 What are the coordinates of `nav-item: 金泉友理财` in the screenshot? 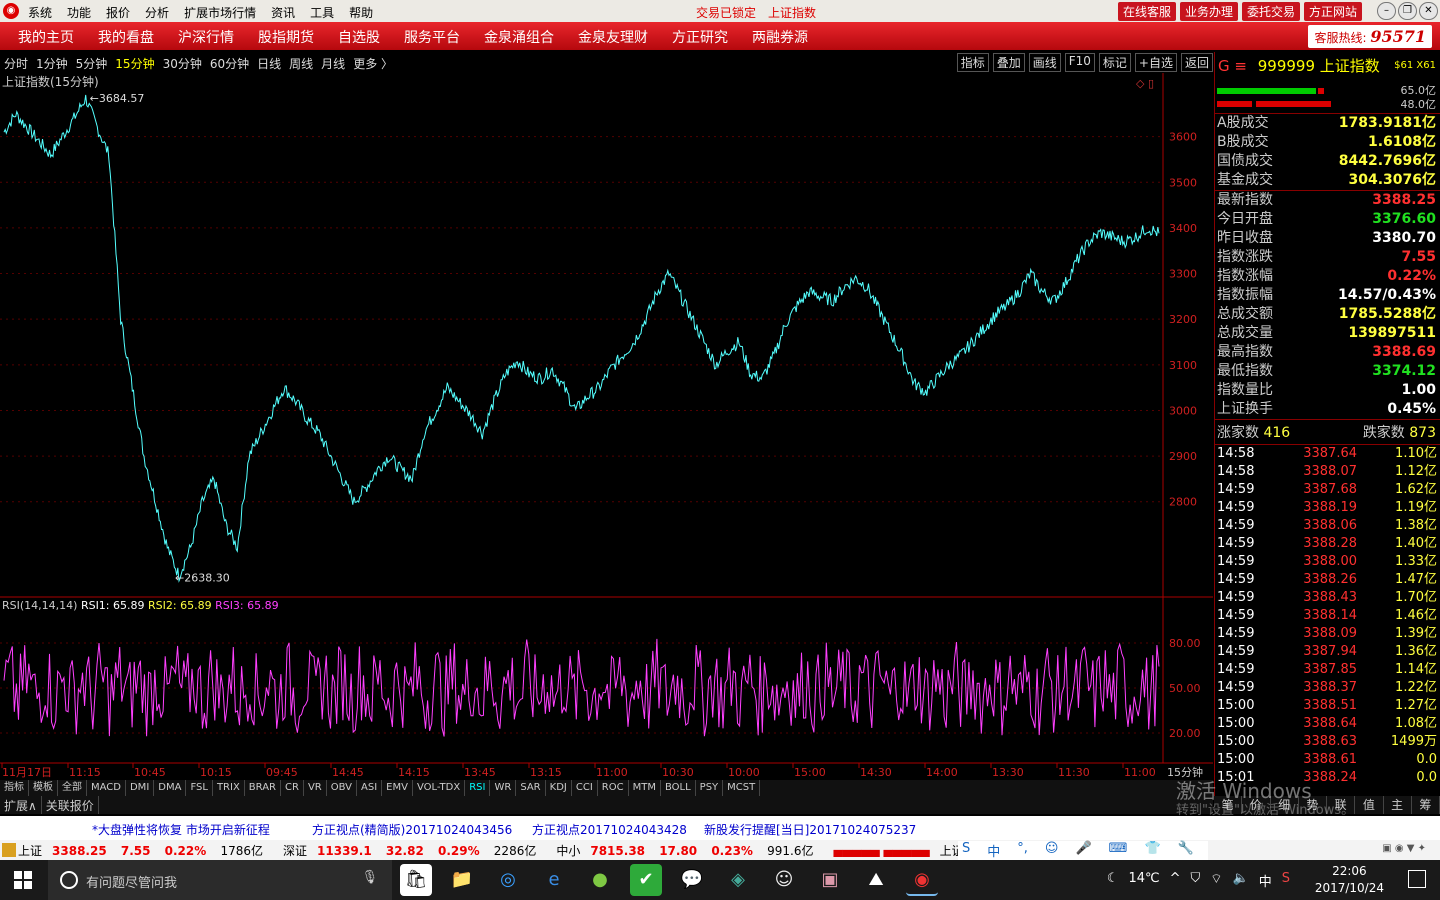 It's located at (613, 37).